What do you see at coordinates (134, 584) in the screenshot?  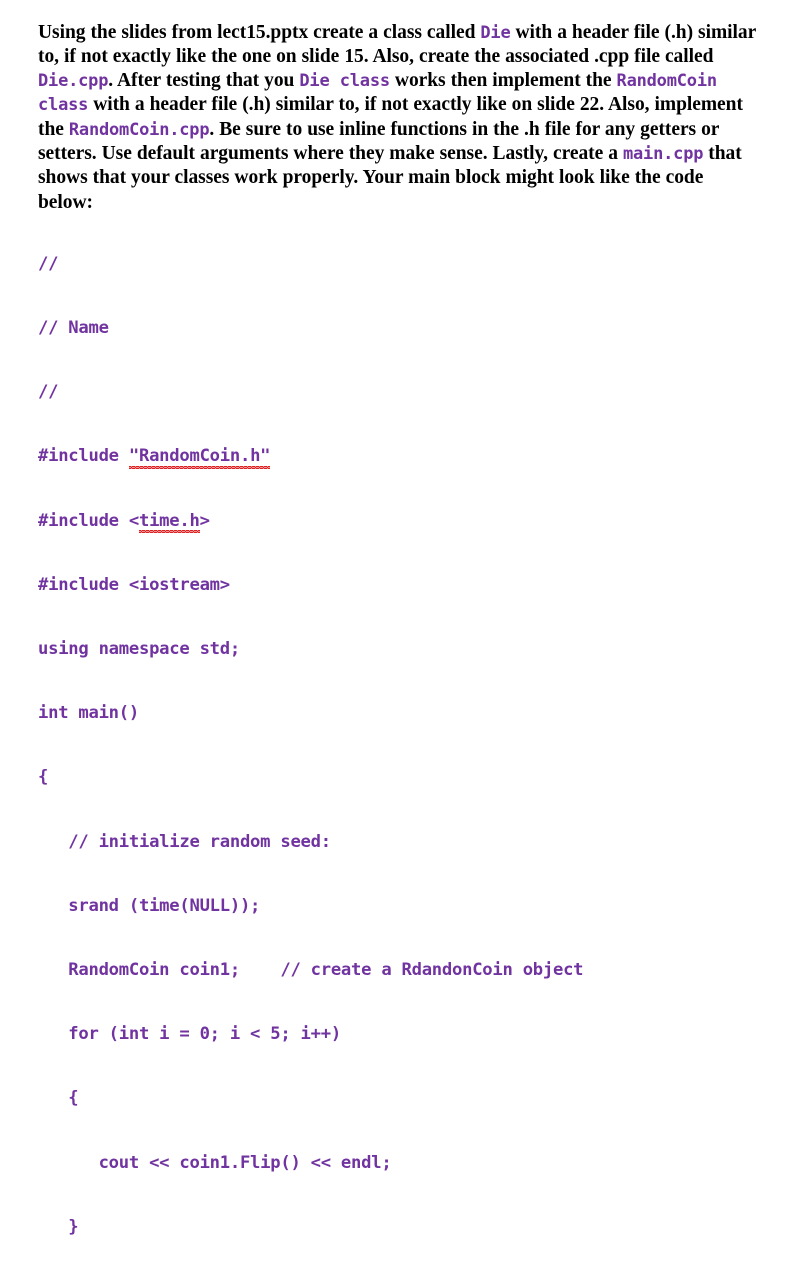 I see `code-line: #include <iostream>` at bounding box center [134, 584].